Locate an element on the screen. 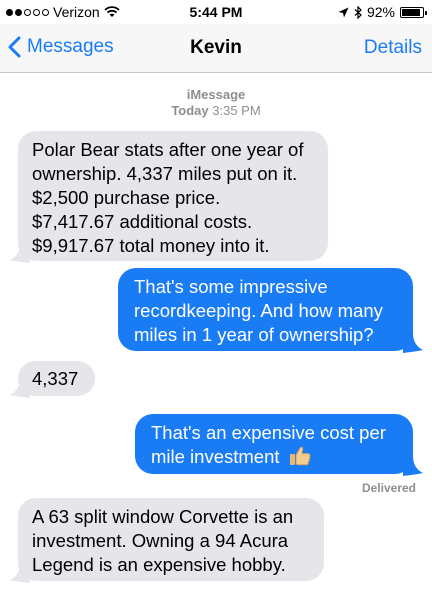 Image resolution: width=432 pixels, height=592 pixels. message-text: 4,337 is located at coordinates (55, 378).